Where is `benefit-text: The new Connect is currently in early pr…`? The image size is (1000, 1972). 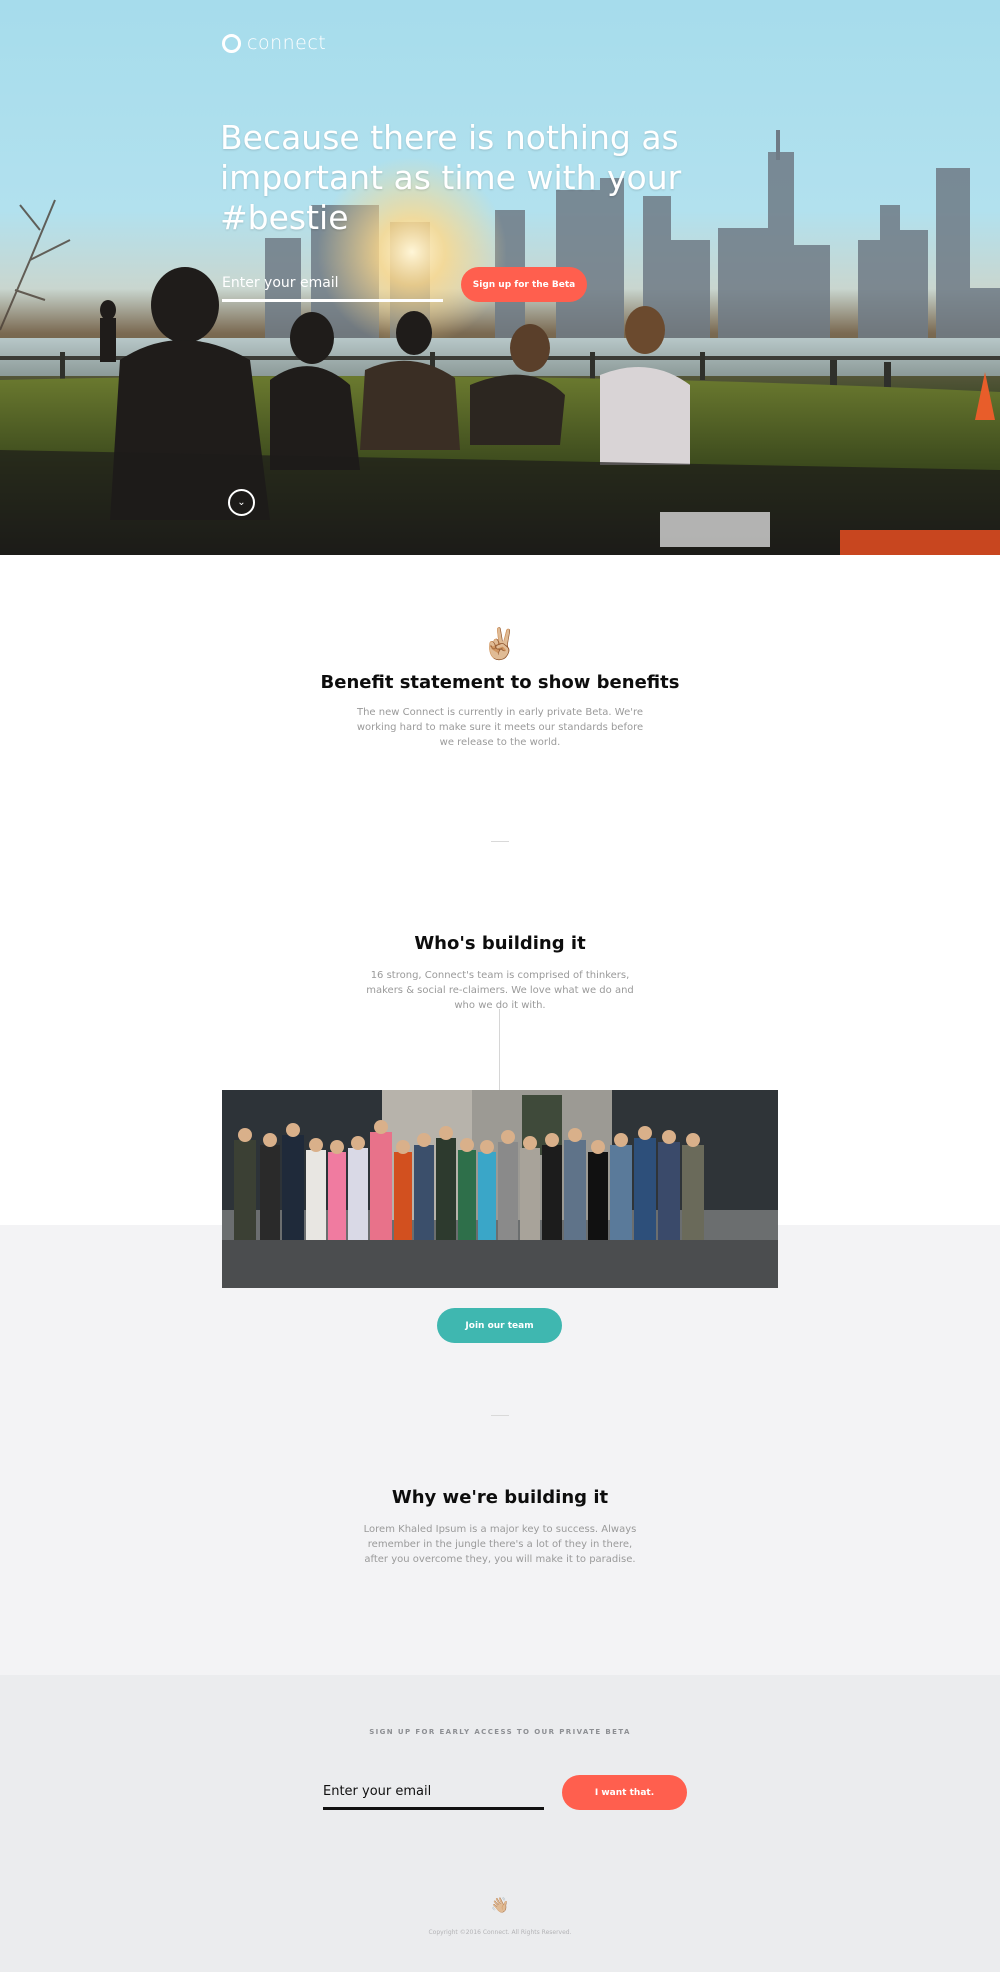 benefit-text: The new Connect is currently in early pr… is located at coordinates (500, 727).